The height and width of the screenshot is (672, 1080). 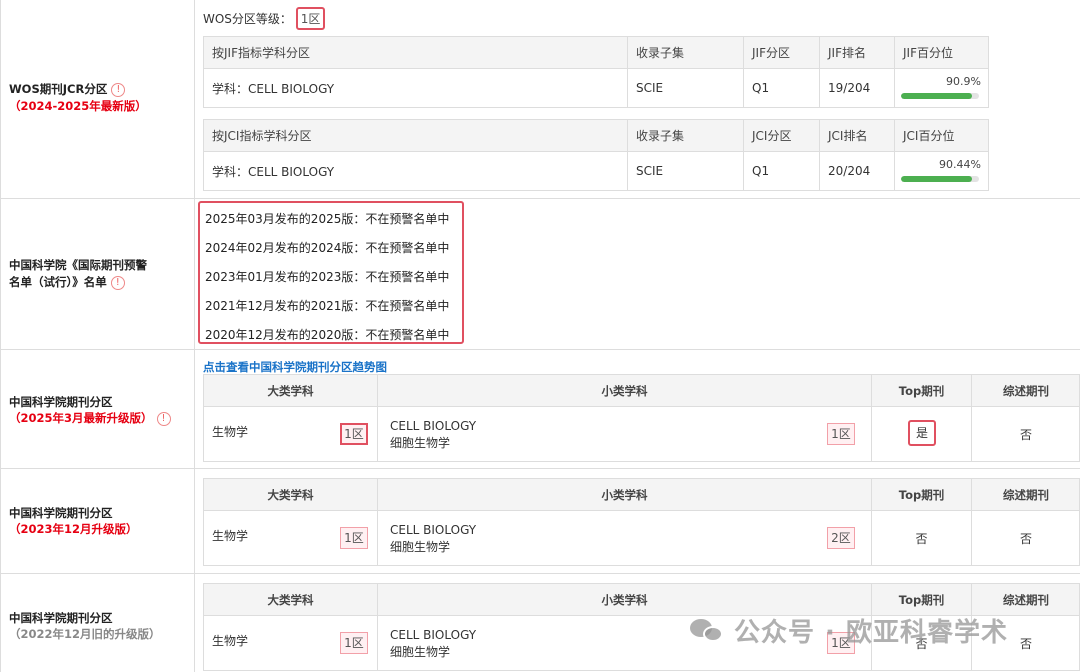 What do you see at coordinates (941, 171) in the screenshot?
I see `jci-percentile-cell: 90.44%` at bounding box center [941, 171].